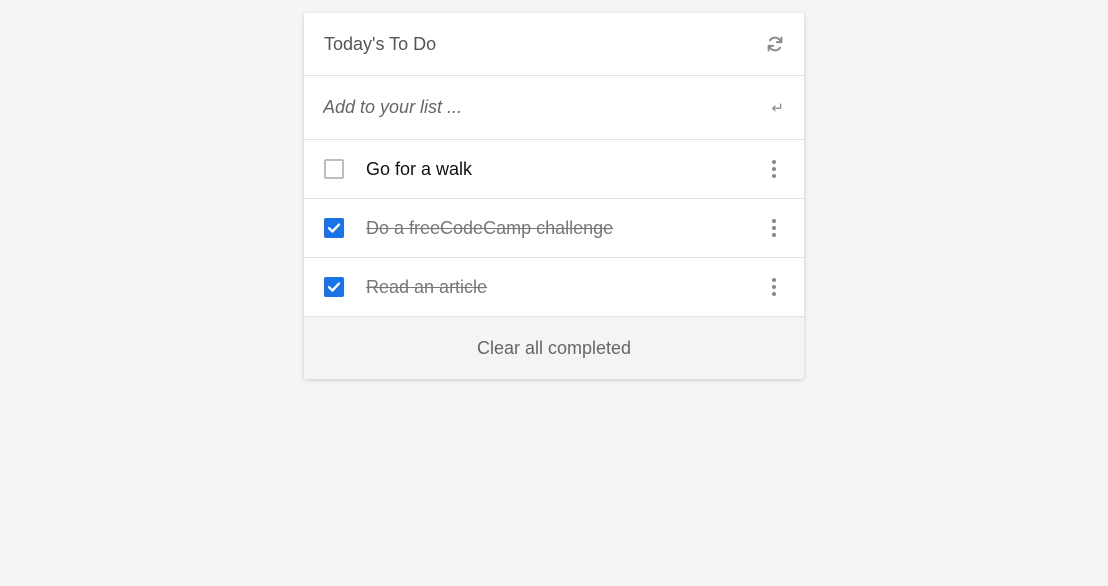  I want to click on add-todo-row: ↵, so click(554, 108).